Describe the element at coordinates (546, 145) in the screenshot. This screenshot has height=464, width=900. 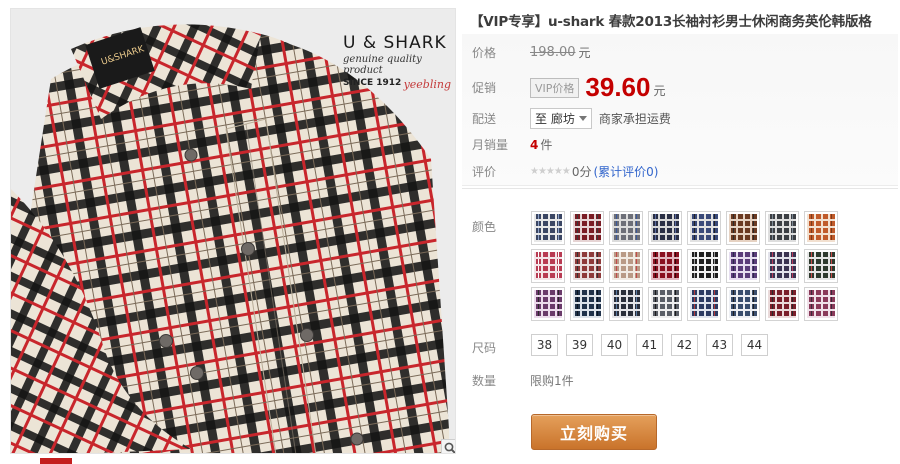
I see `sales-unit: 件` at that location.